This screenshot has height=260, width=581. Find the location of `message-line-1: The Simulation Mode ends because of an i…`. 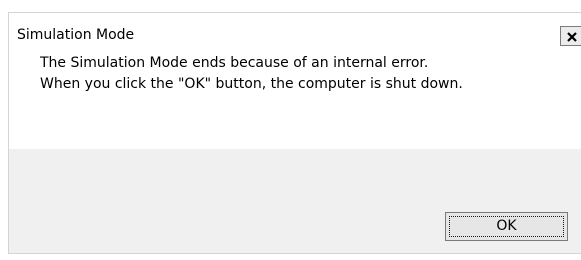

message-line-1: The Simulation Mode ends because of an i… is located at coordinates (234, 63).